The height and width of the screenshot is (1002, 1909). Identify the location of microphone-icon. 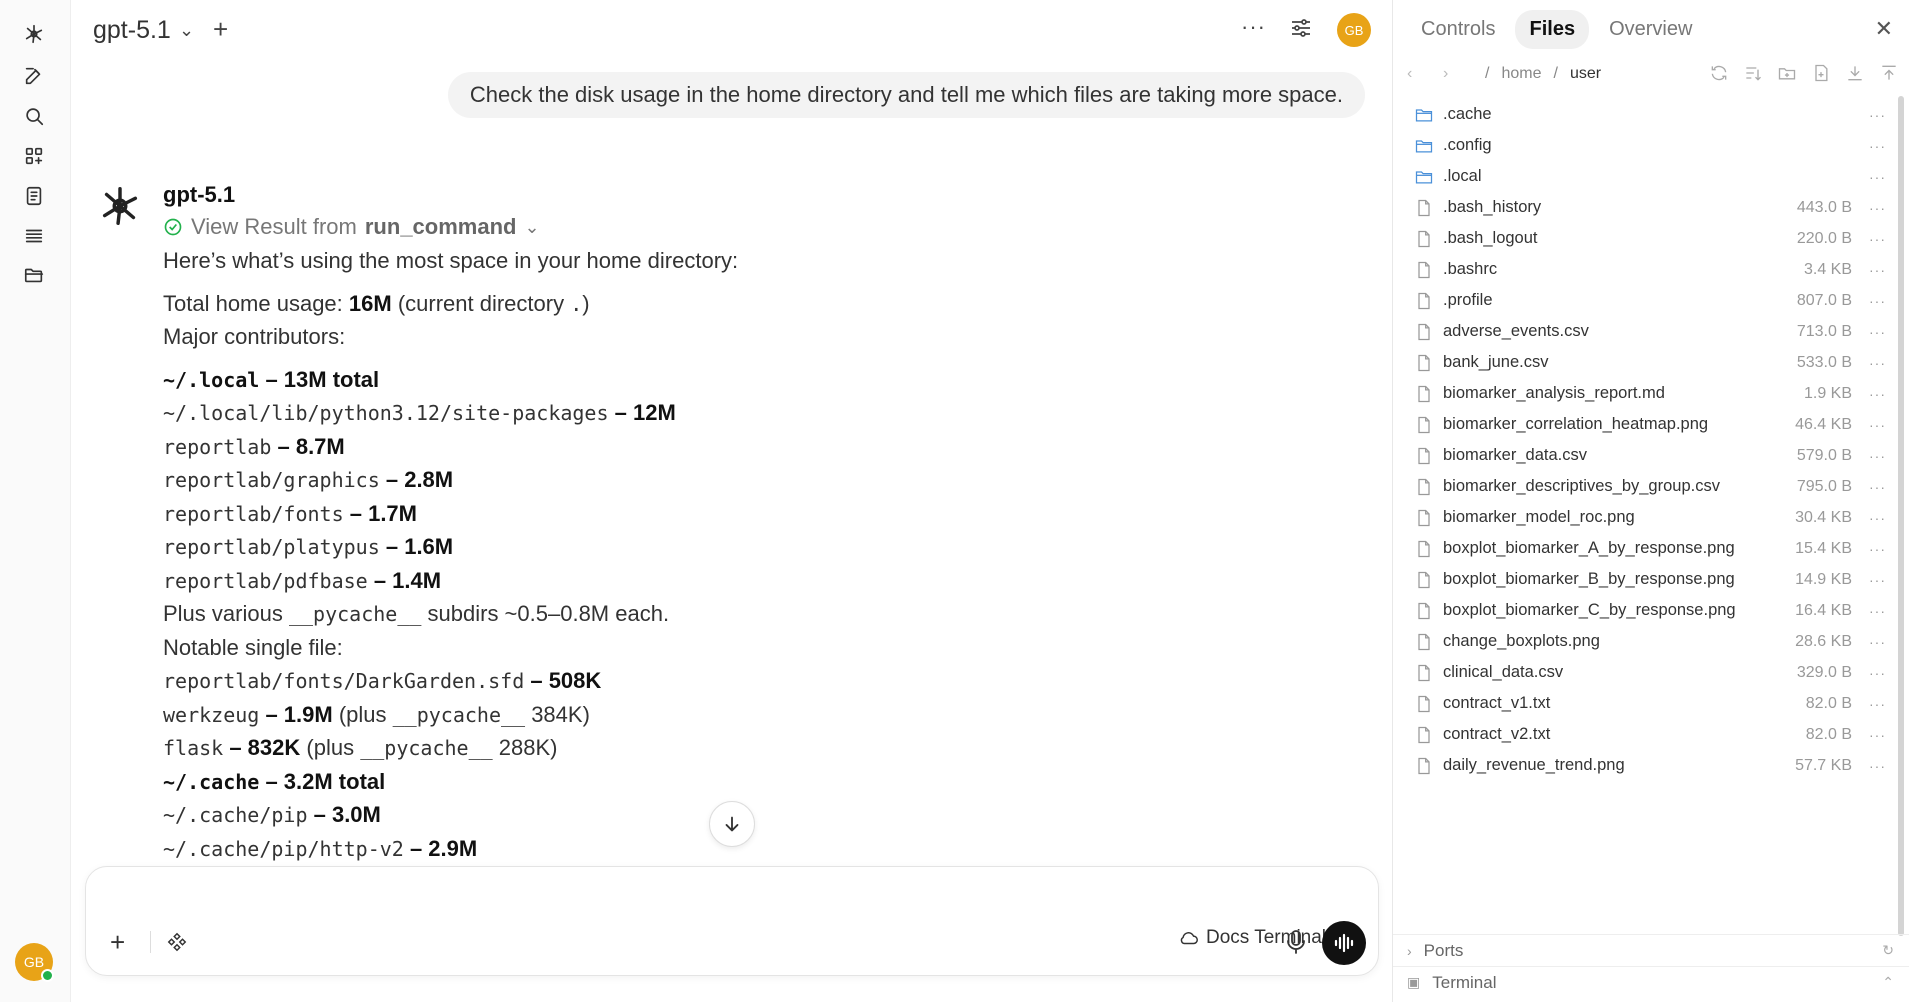
(1297, 943).